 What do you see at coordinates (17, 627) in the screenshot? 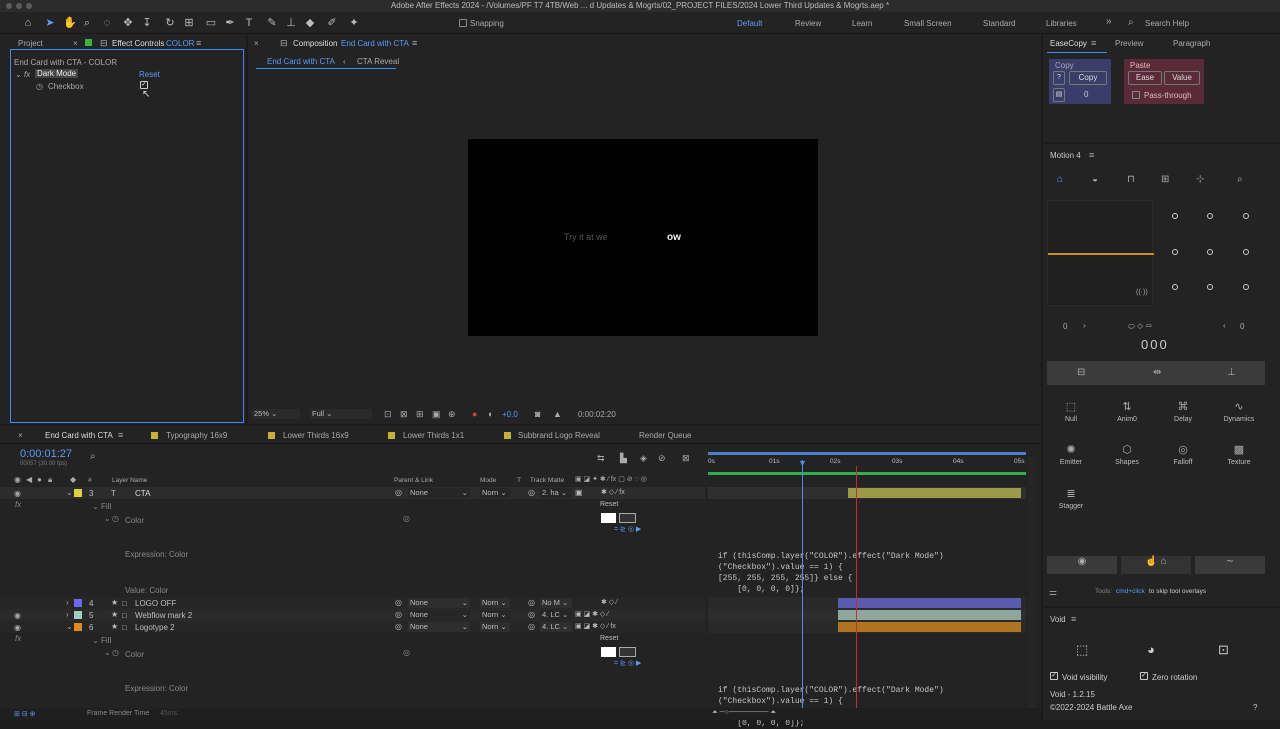
I see `visibility-eye-icon: ◉` at bounding box center [17, 627].